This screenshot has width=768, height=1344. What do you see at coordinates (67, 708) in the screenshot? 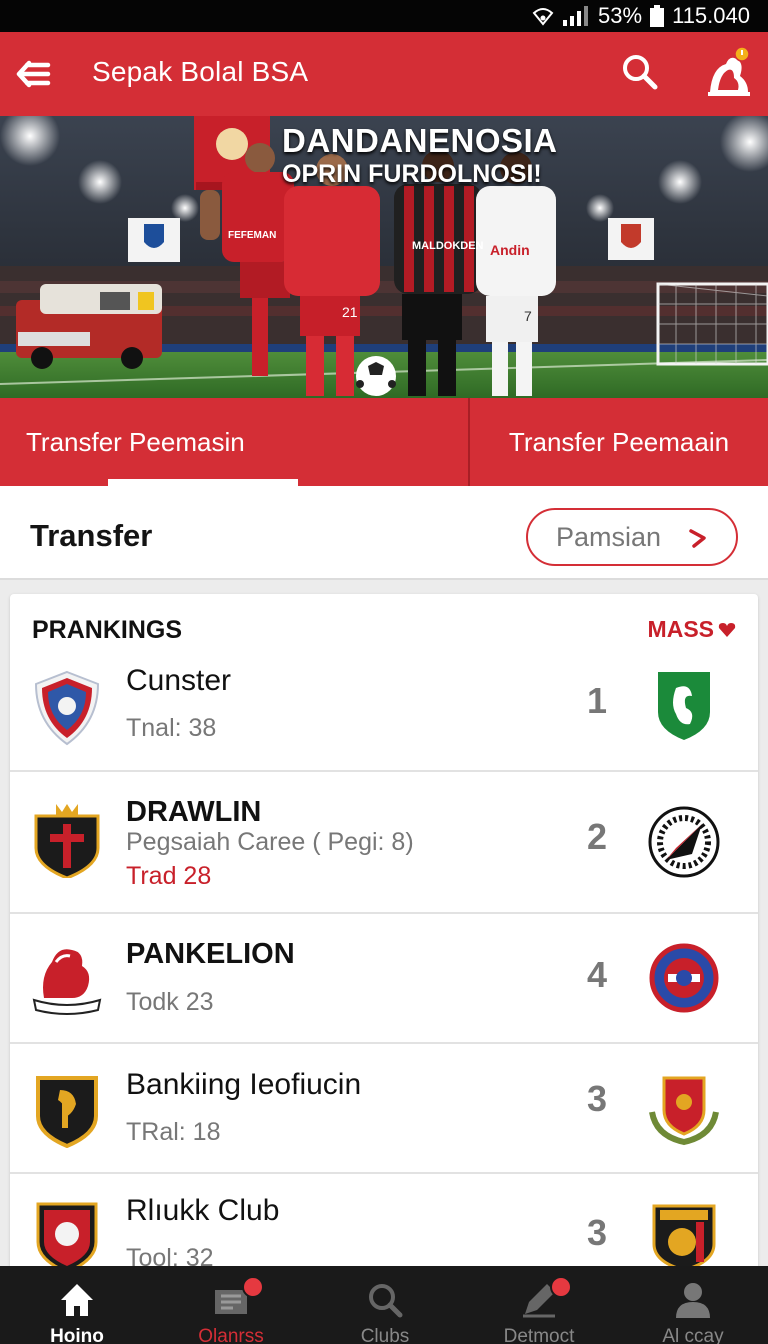
I see `club-crest-icon` at bounding box center [67, 708].